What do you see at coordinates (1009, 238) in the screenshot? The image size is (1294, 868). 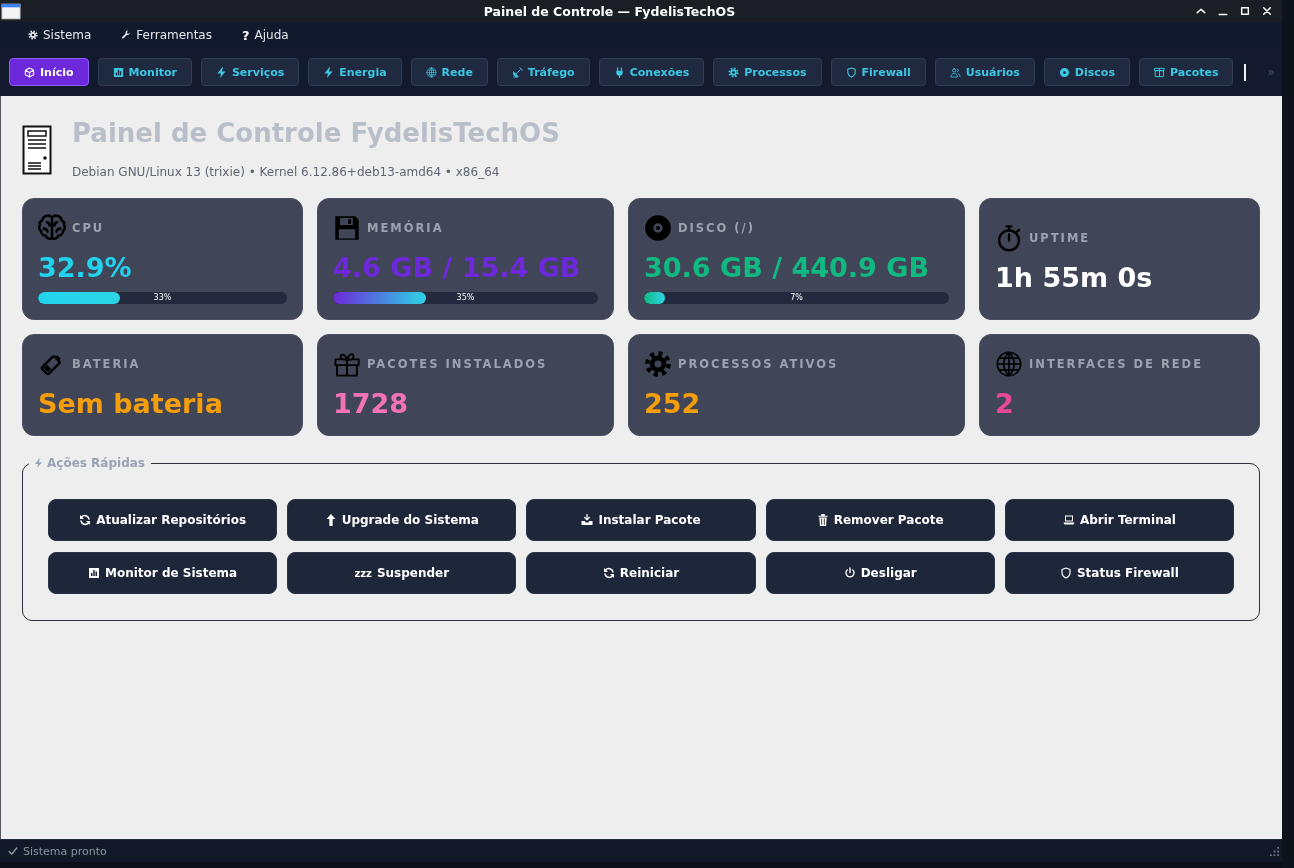 I see `stopwatch-icon` at bounding box center [1009, 238].